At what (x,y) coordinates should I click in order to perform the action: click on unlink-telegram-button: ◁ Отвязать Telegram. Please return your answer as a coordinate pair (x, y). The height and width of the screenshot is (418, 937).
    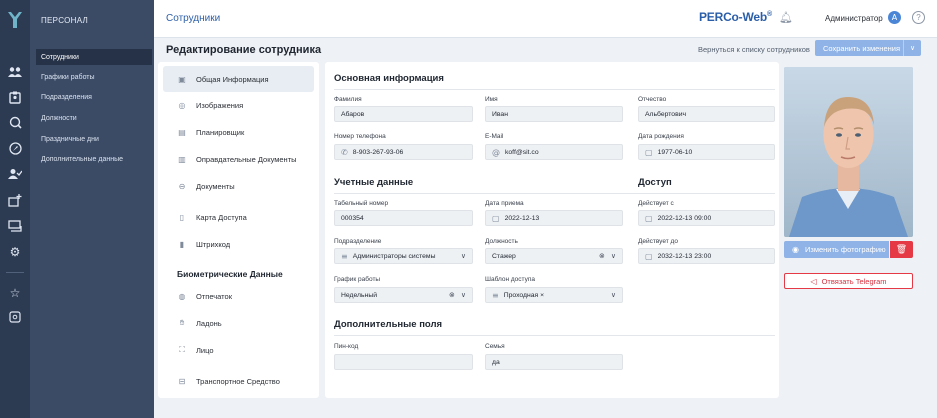
    Looking at the image, I should click on (848, 281).